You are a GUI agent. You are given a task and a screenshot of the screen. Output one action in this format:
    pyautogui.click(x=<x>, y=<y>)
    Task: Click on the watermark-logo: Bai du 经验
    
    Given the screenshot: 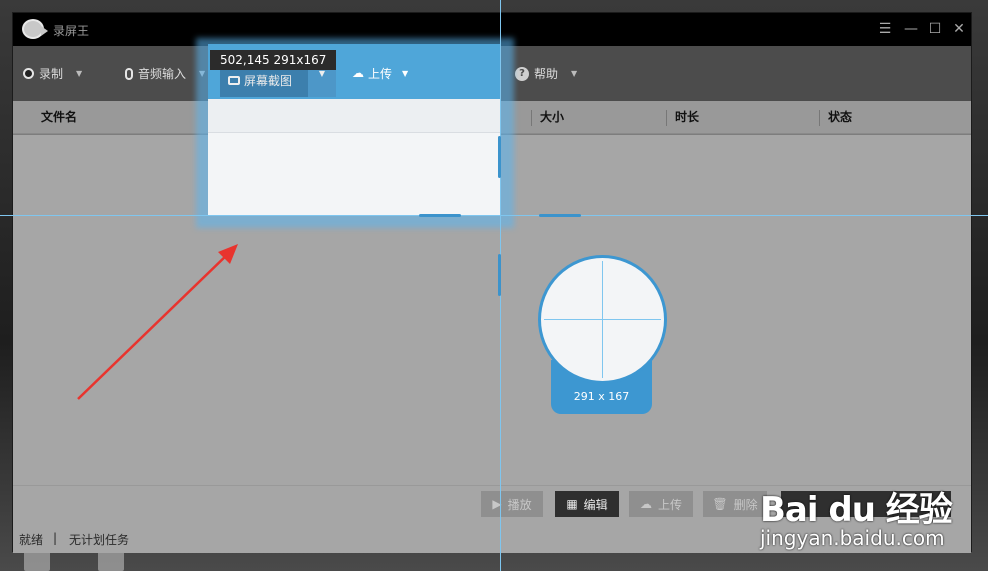 What is the action you would take?
    pyautogui.click(x=856, y=510)
    